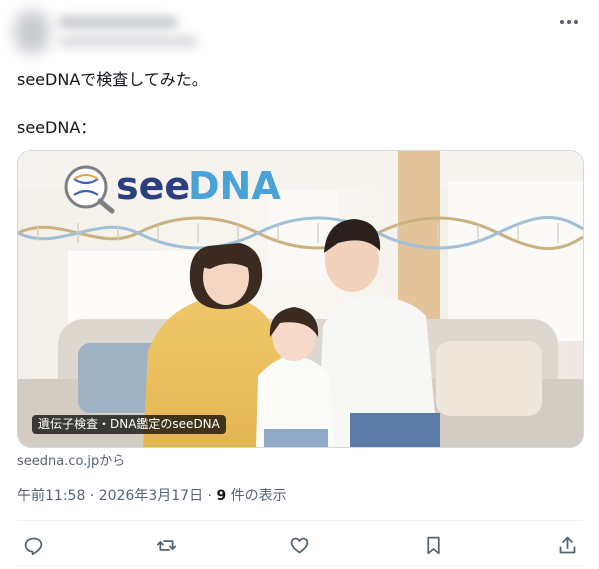  I want to click on author-name-blurred, so click(118, 22).